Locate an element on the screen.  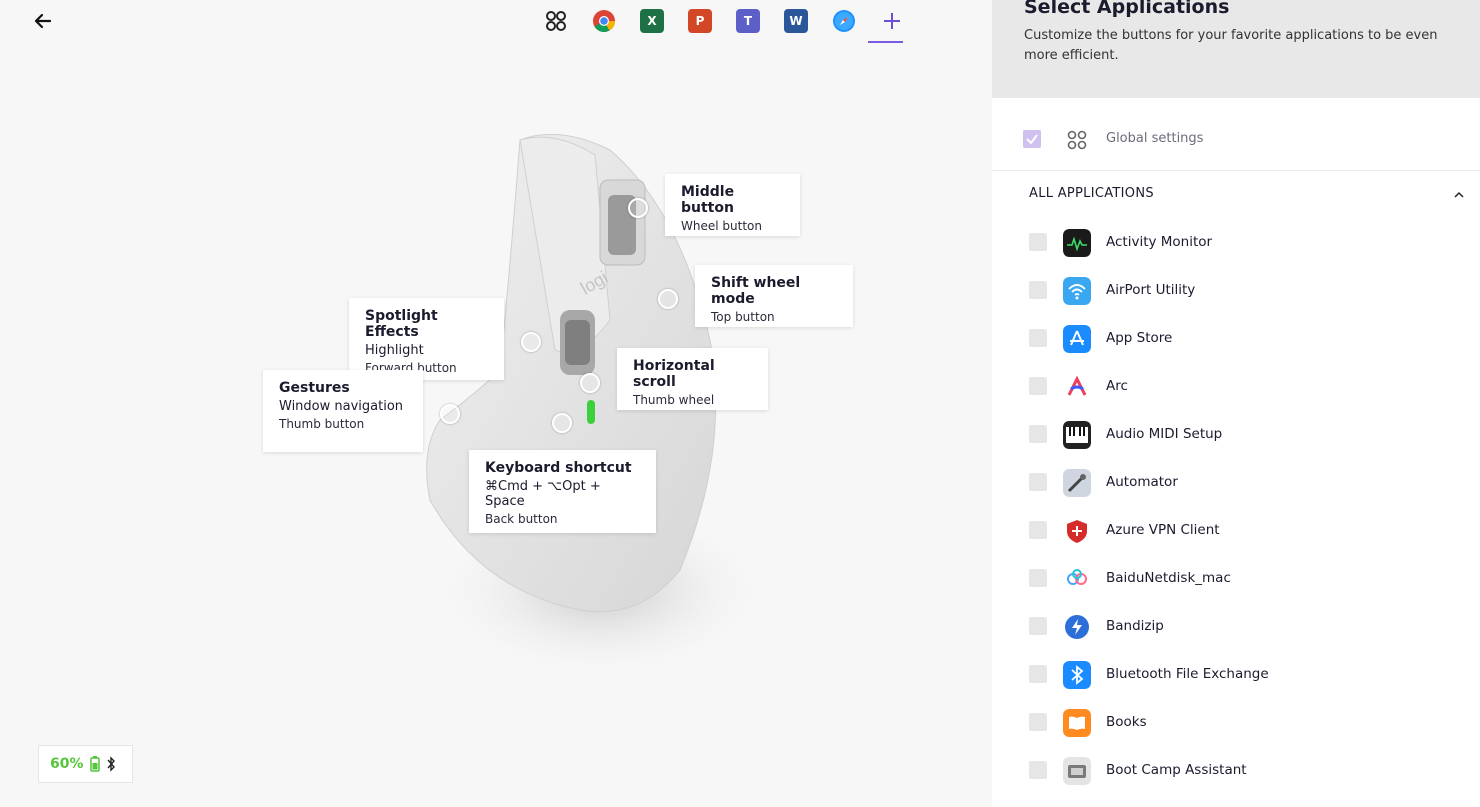
application-row: Boot Camp Assistant is located at coordinates (1236, 771).